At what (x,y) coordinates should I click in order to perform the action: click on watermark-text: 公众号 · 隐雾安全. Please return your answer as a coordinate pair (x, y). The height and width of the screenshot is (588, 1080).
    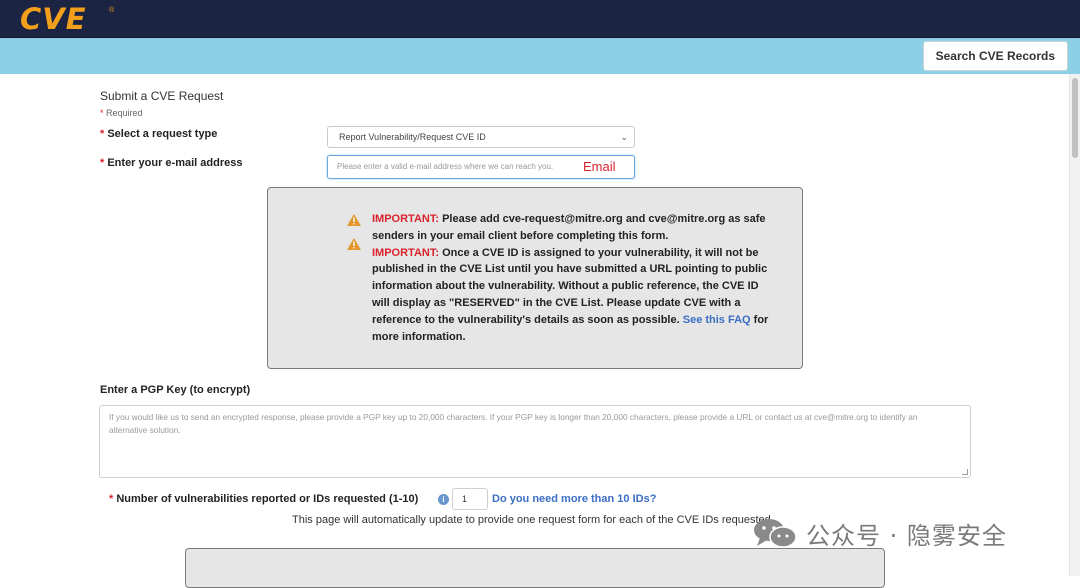
    Looking at the image, I should click on (906, 536).